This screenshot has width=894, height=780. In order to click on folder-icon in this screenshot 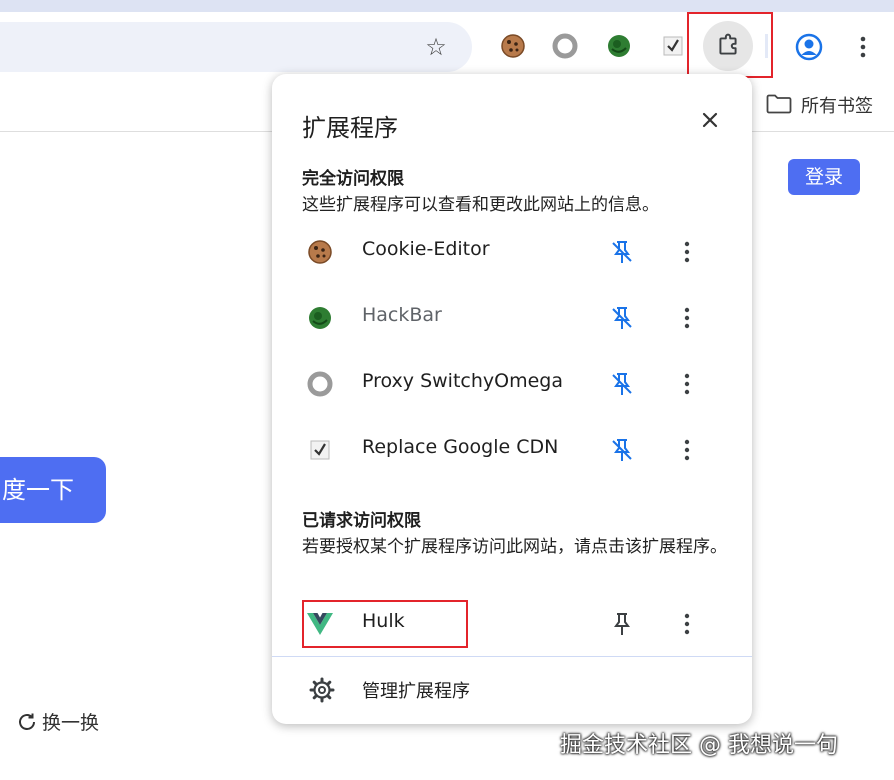, I will do `click(779, 104)`.